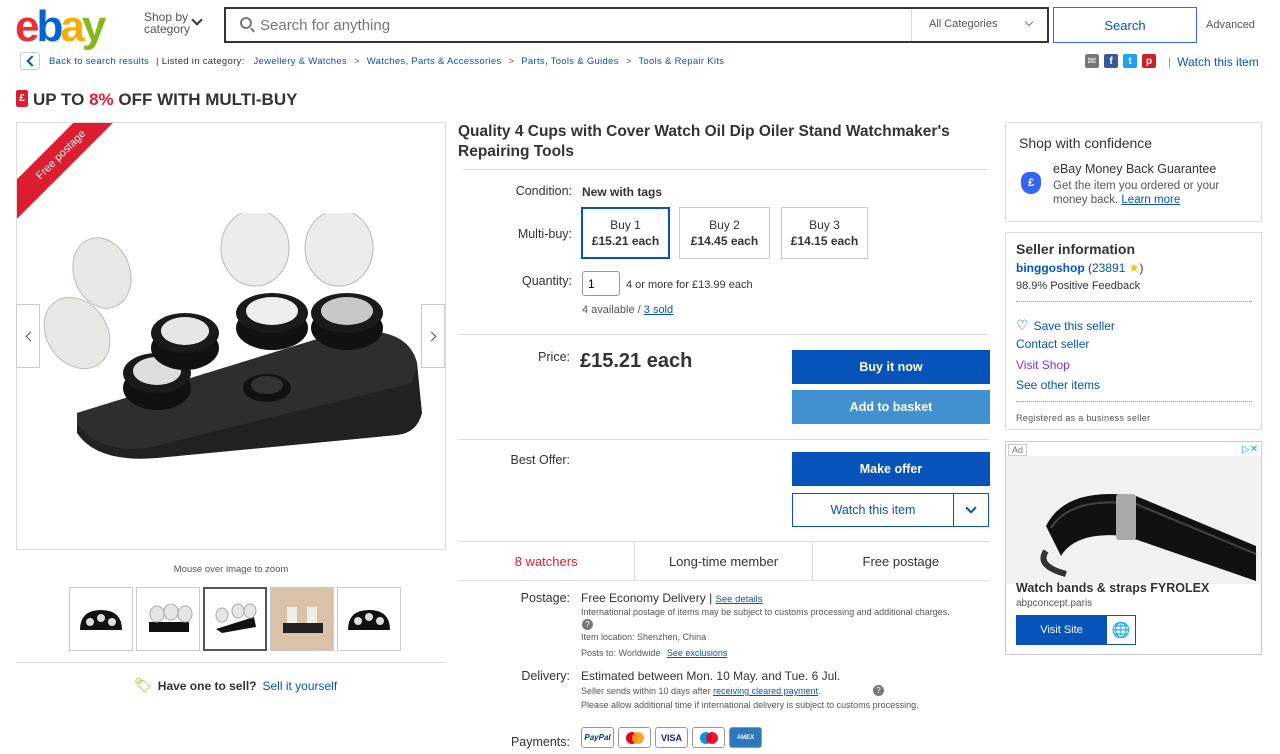 The width and height of the screenshot is (1280, 754). I want to click on mastercard-icon, so click(634, 737).